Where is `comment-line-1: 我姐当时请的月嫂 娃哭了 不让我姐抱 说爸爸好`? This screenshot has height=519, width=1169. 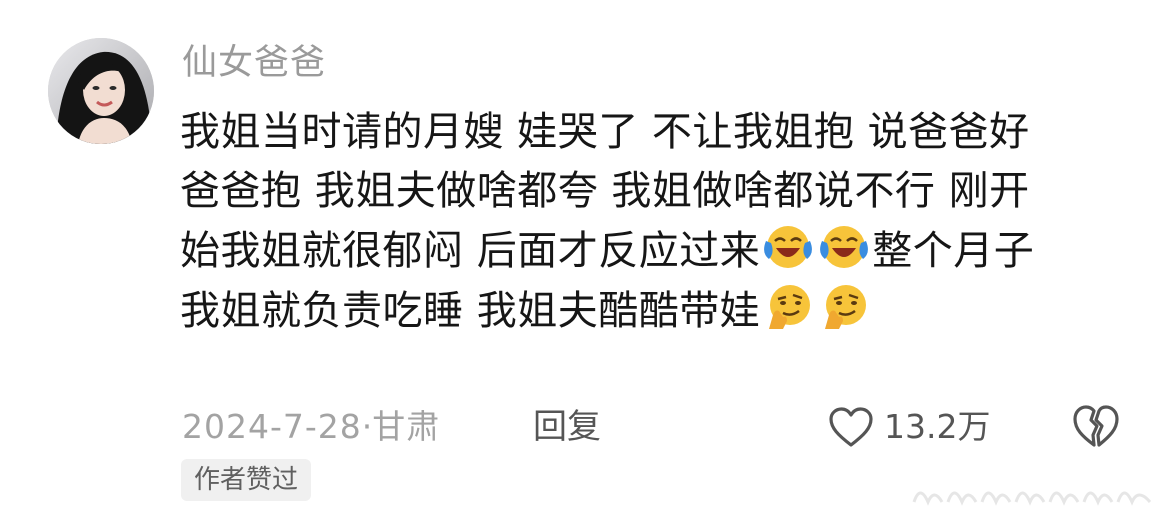 comment-line-1: 我姐当时请的月嫂 娃哭了 不让我姐抱 说爸爸好 is located at coordinates (605, 132).